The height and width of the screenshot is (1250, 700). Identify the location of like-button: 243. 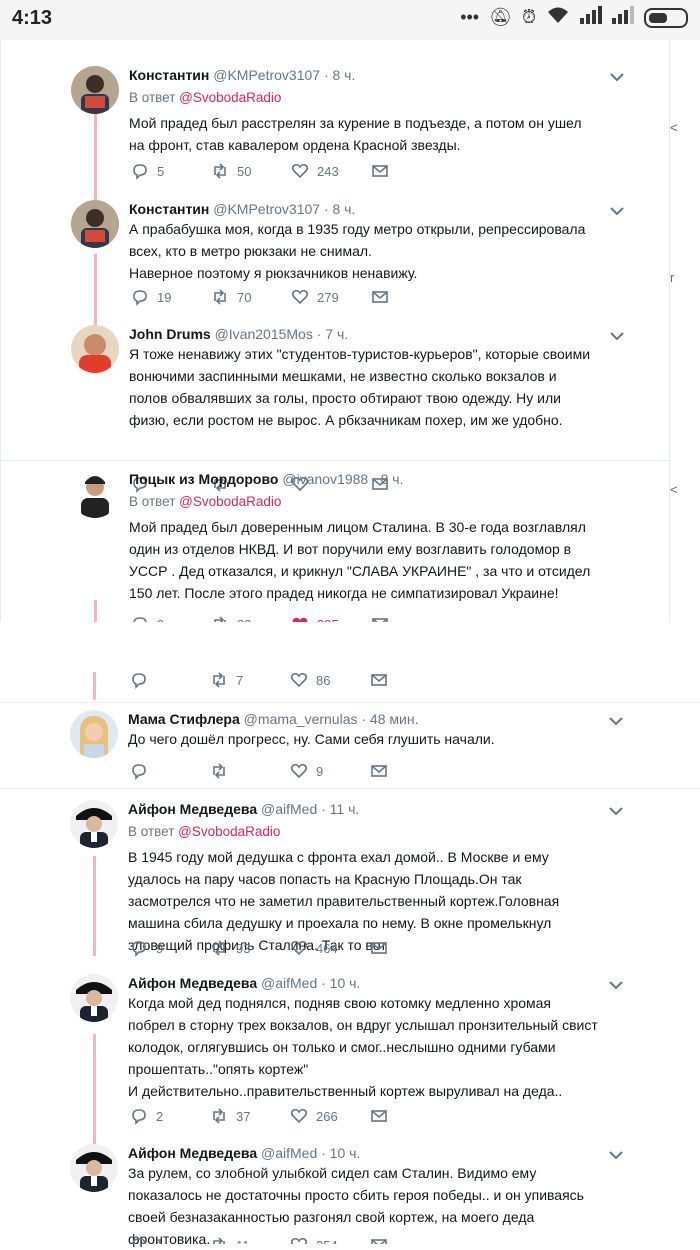
(331, 171).